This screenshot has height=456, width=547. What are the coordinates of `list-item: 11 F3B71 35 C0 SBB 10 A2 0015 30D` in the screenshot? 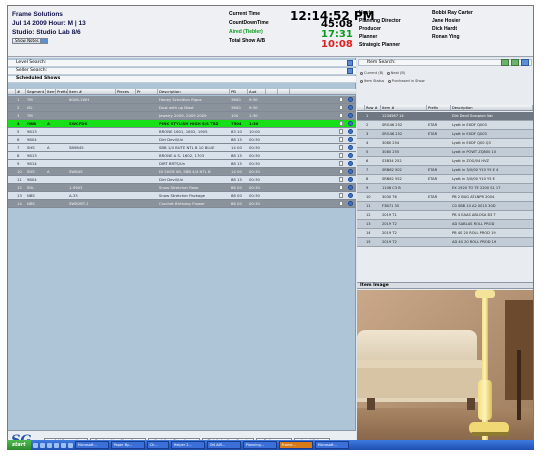 It's located at (445, 206).